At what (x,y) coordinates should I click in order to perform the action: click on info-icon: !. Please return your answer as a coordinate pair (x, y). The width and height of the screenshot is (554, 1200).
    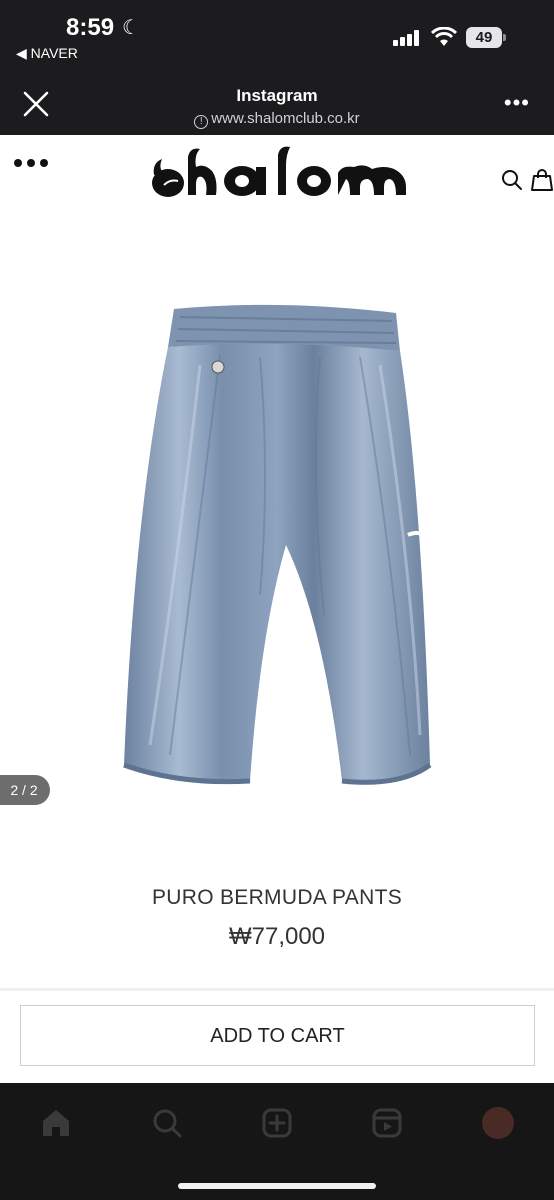
    Looking at the image, I should click on (201, 122).